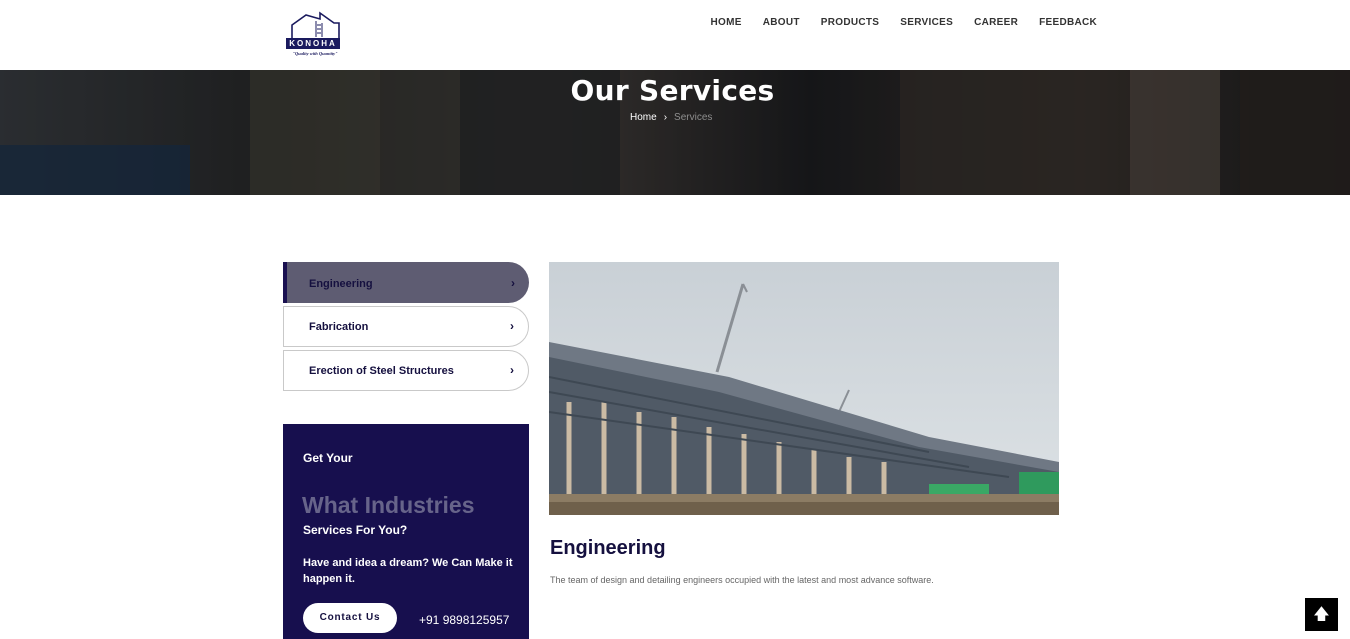  What do you see at coordinates (804, 388) in the screenshot?
I see `engineering-image` at bounding box center [804, 388].